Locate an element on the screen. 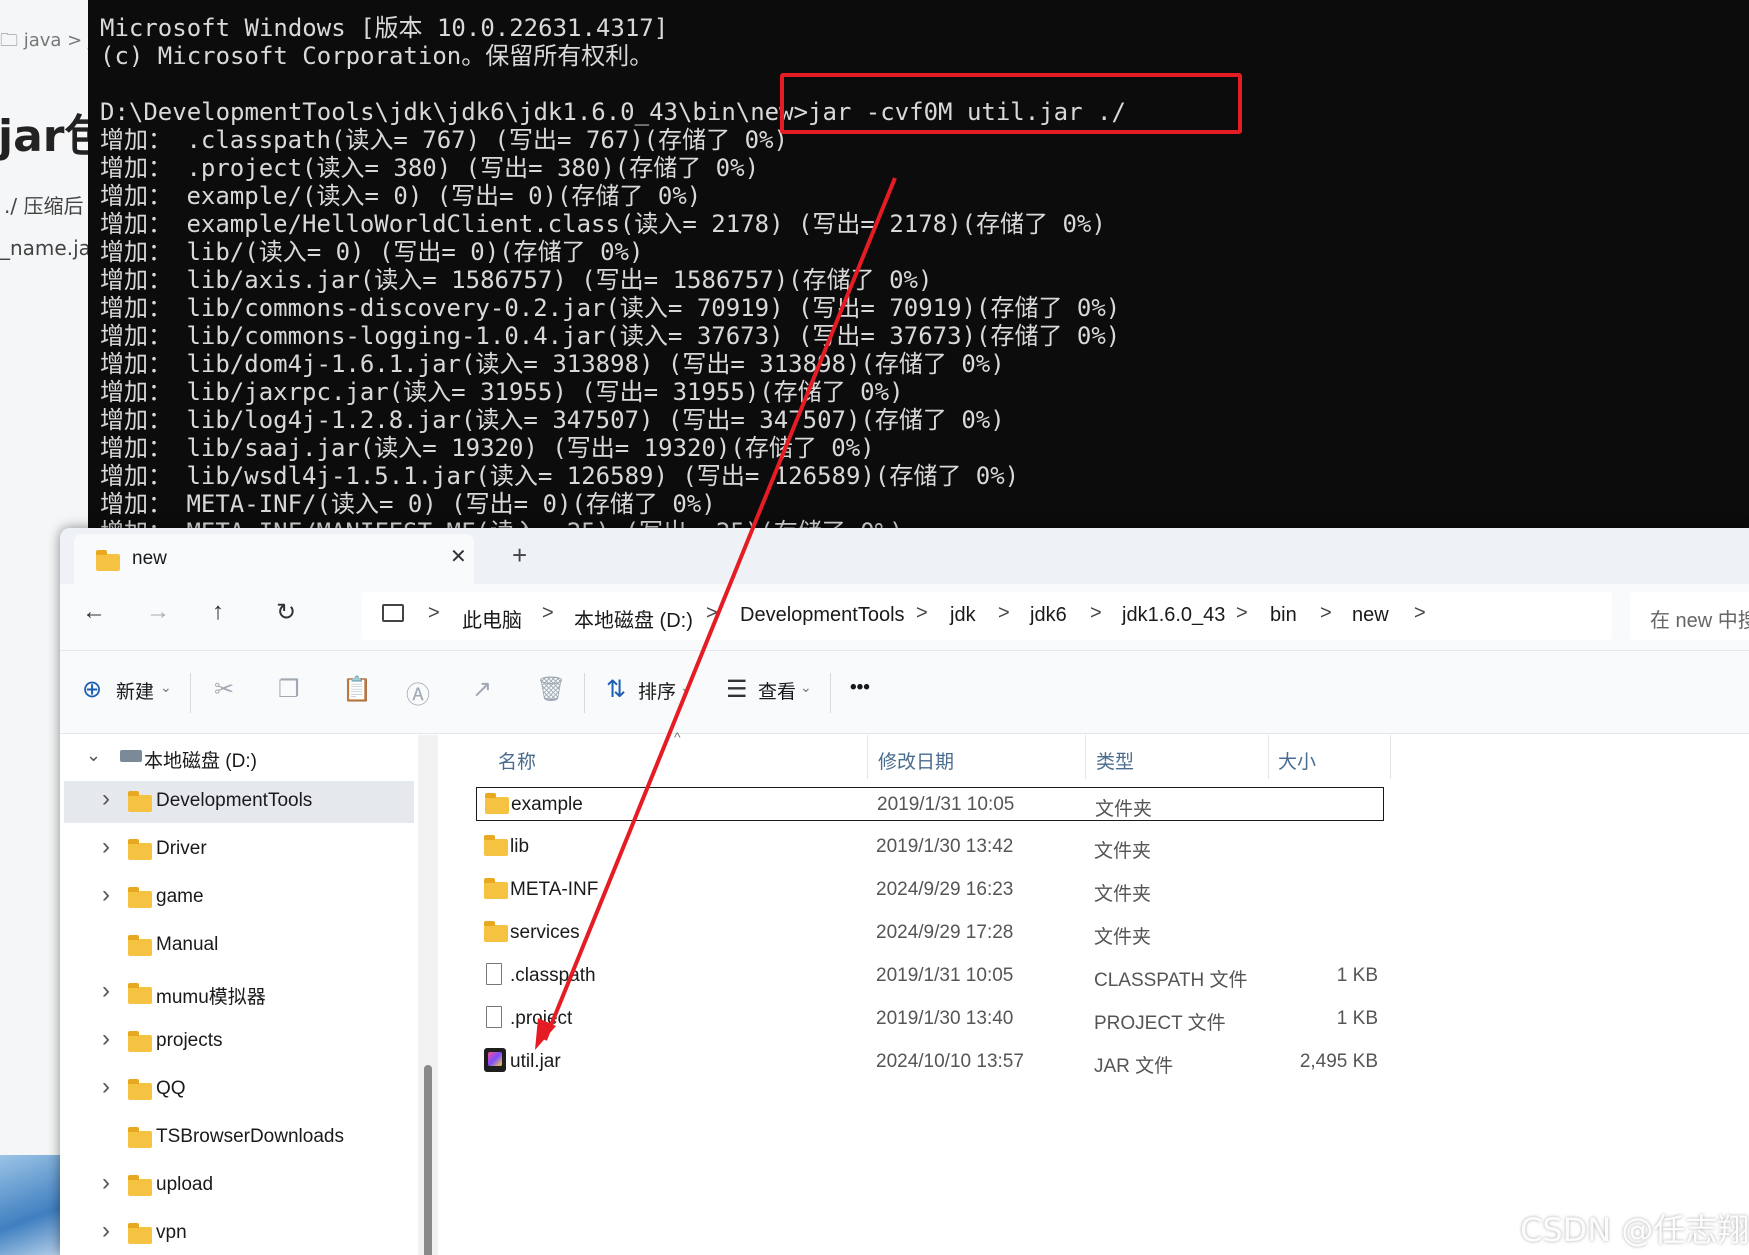 The image size is (1749, 1255). search-input: 在 new 中搜索 is located at coordinates (1689, 616).